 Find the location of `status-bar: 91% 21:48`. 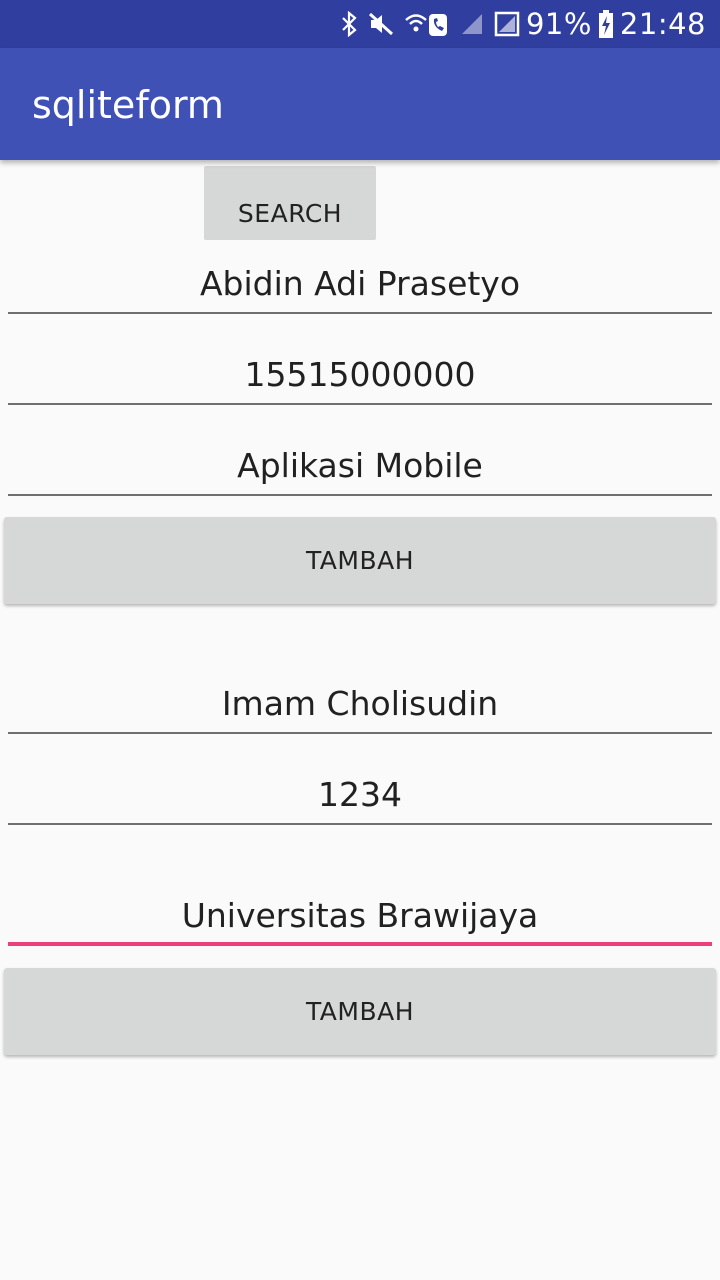

status-bar: 91% 21:48 is located at coordinates (360, 24).